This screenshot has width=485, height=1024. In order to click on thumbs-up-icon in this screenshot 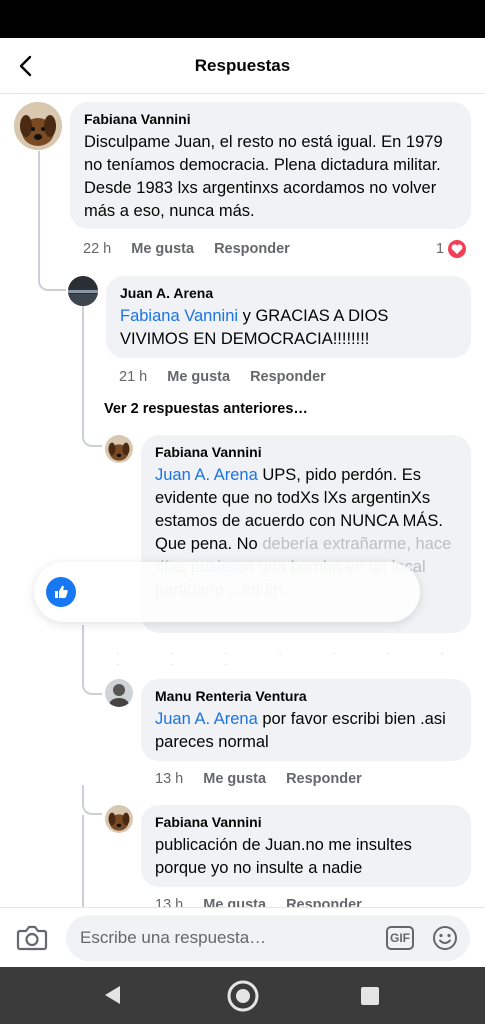, I will do `click(61, 592)`.